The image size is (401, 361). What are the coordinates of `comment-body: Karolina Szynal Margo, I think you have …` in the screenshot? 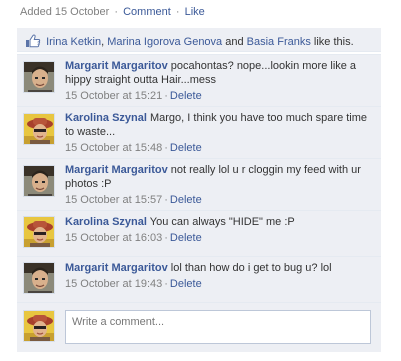 It's located at (219, 133).